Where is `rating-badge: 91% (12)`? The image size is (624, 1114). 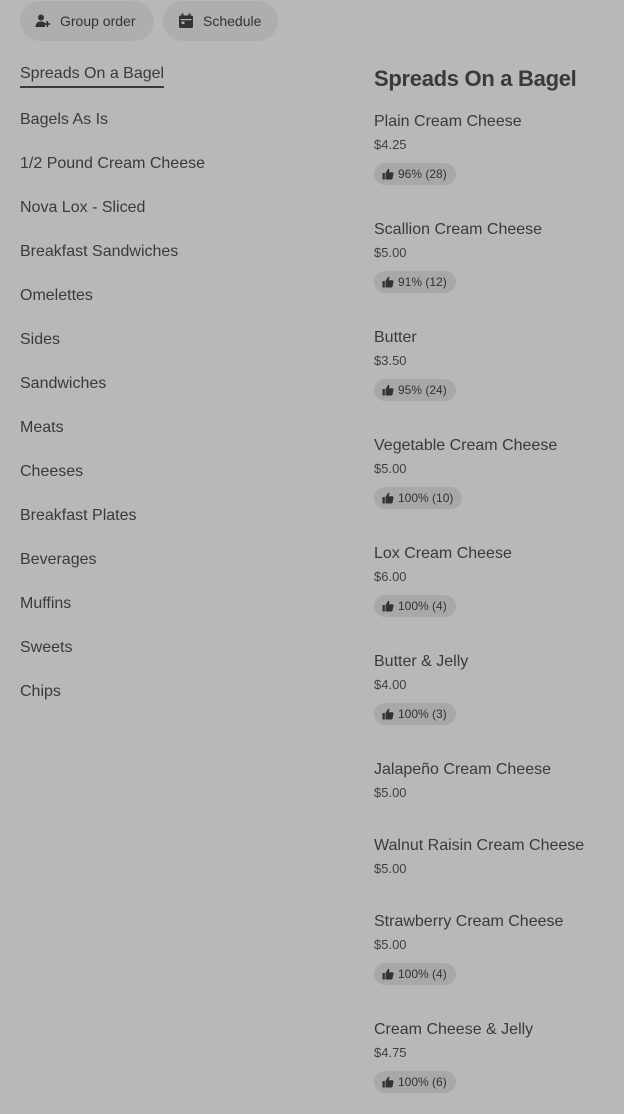
rating-badge: 91% (12) is located at coordinates (415, 282).